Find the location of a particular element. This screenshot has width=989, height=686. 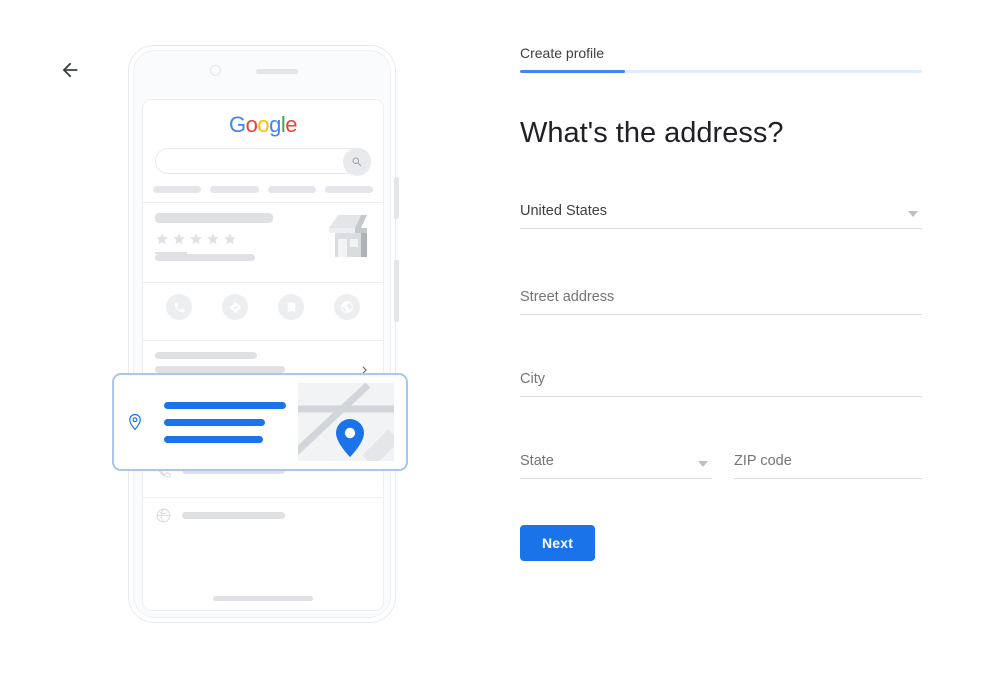

country-input is located at coordinates (721, 214).